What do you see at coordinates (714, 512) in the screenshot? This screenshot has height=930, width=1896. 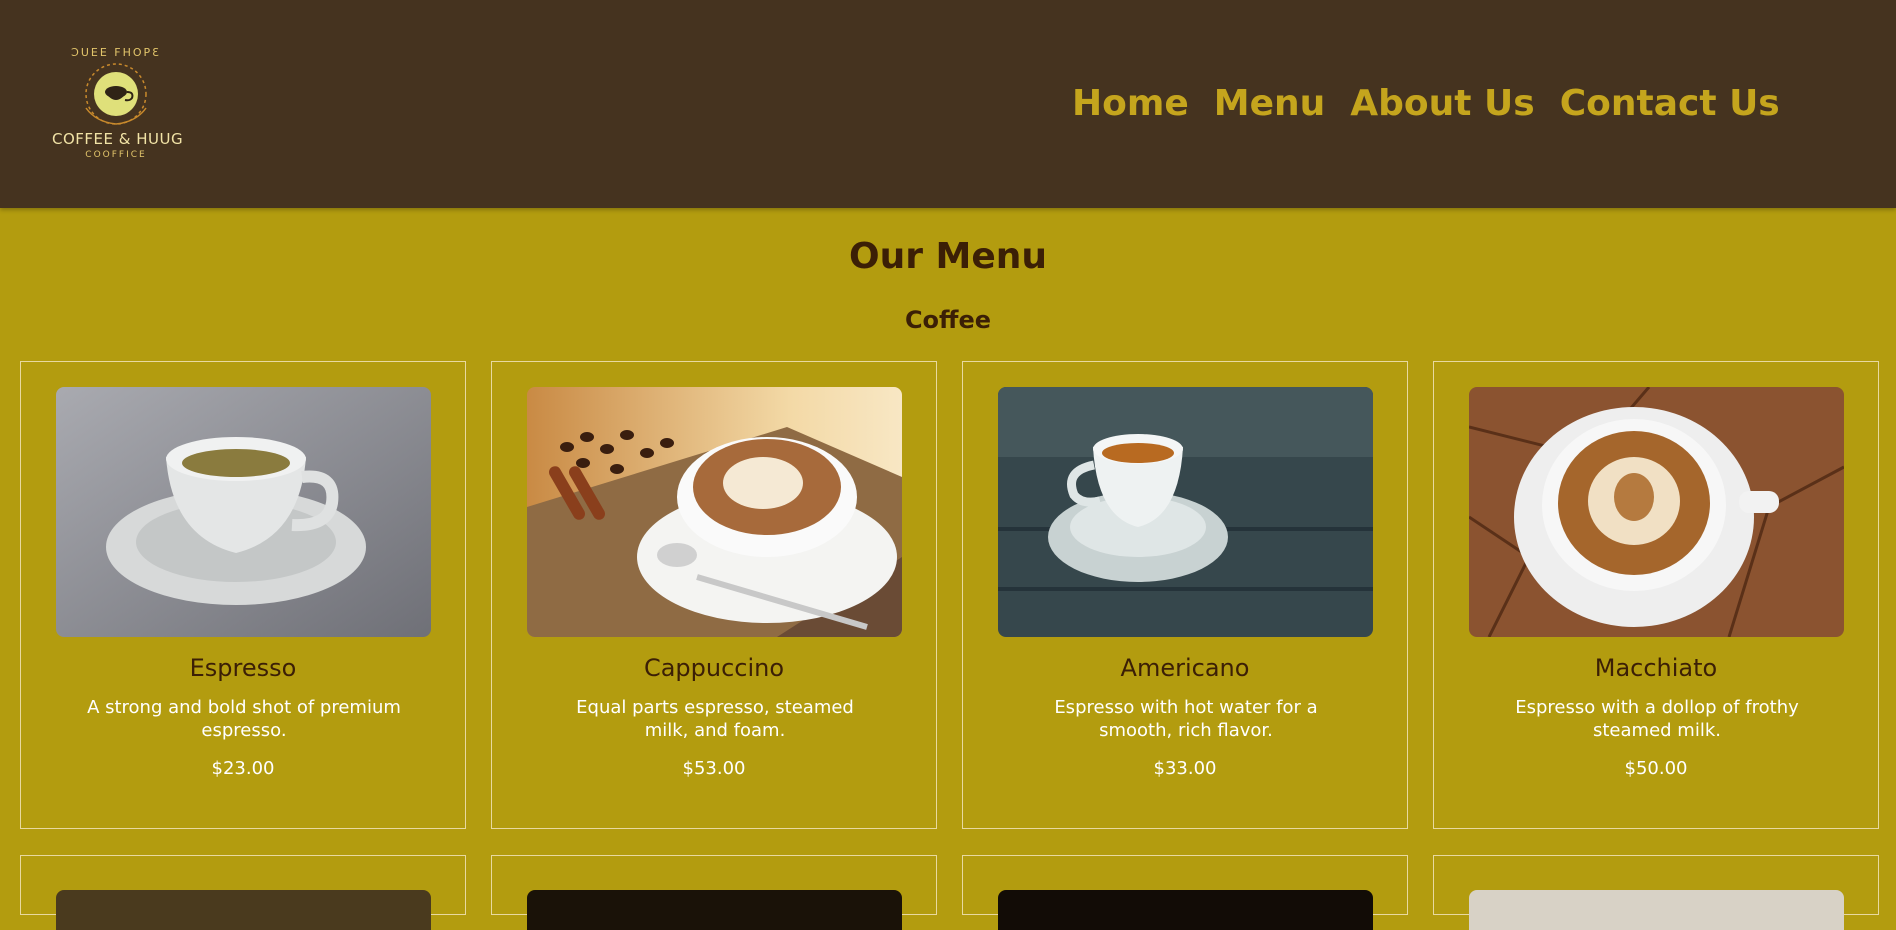 I see `cappuccino-image` at bounding box center [714, 512].